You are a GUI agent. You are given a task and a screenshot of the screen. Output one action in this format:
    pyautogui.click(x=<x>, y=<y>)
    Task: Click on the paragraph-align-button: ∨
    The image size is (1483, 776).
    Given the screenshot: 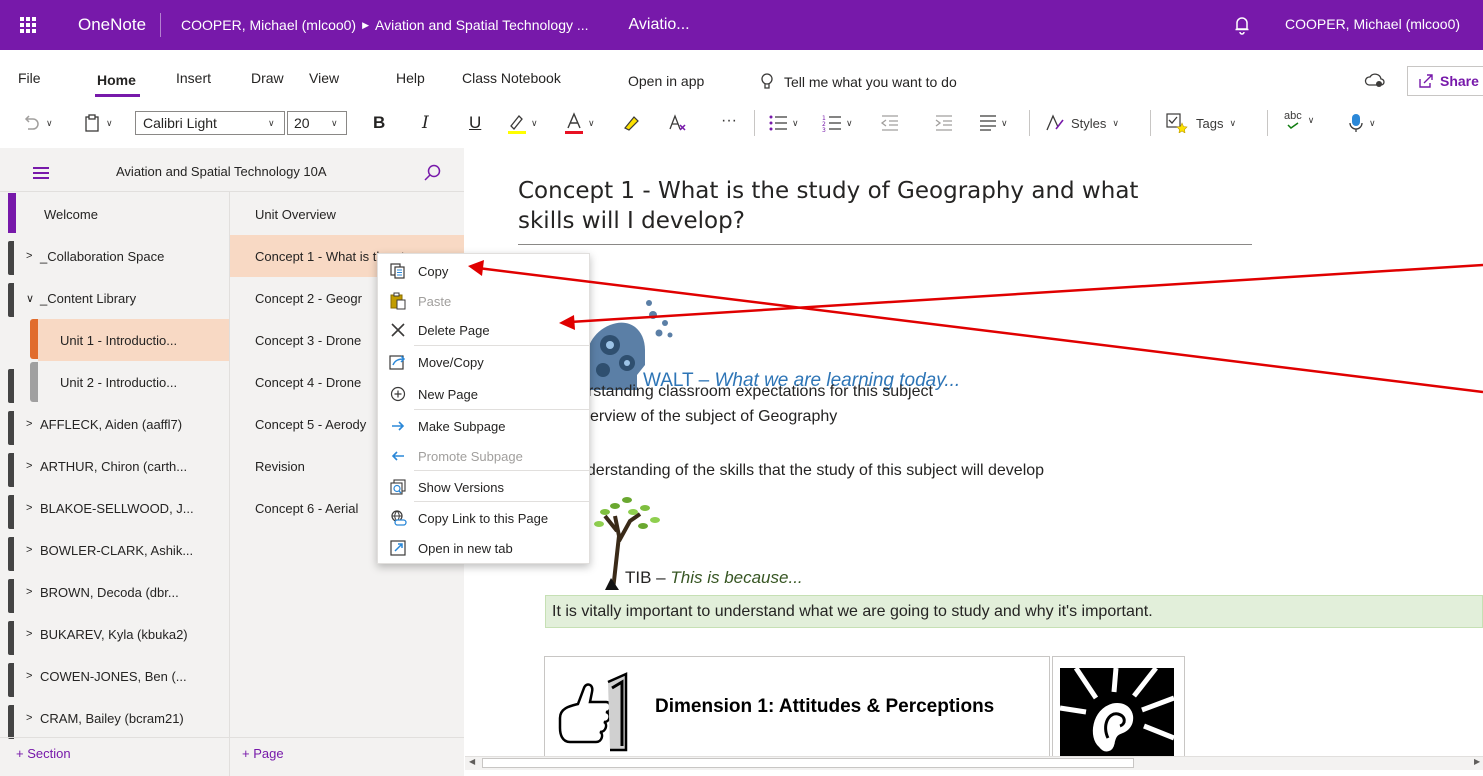 What is the action you would take?
    pyautogui.click(x=993, y=123)
    